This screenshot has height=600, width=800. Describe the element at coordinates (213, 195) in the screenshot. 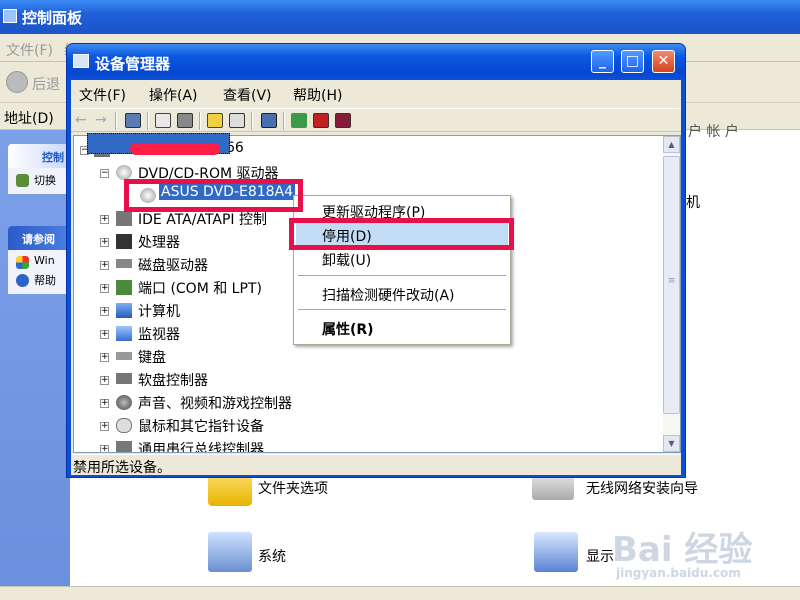

I see `annotation-box-device` at that location.